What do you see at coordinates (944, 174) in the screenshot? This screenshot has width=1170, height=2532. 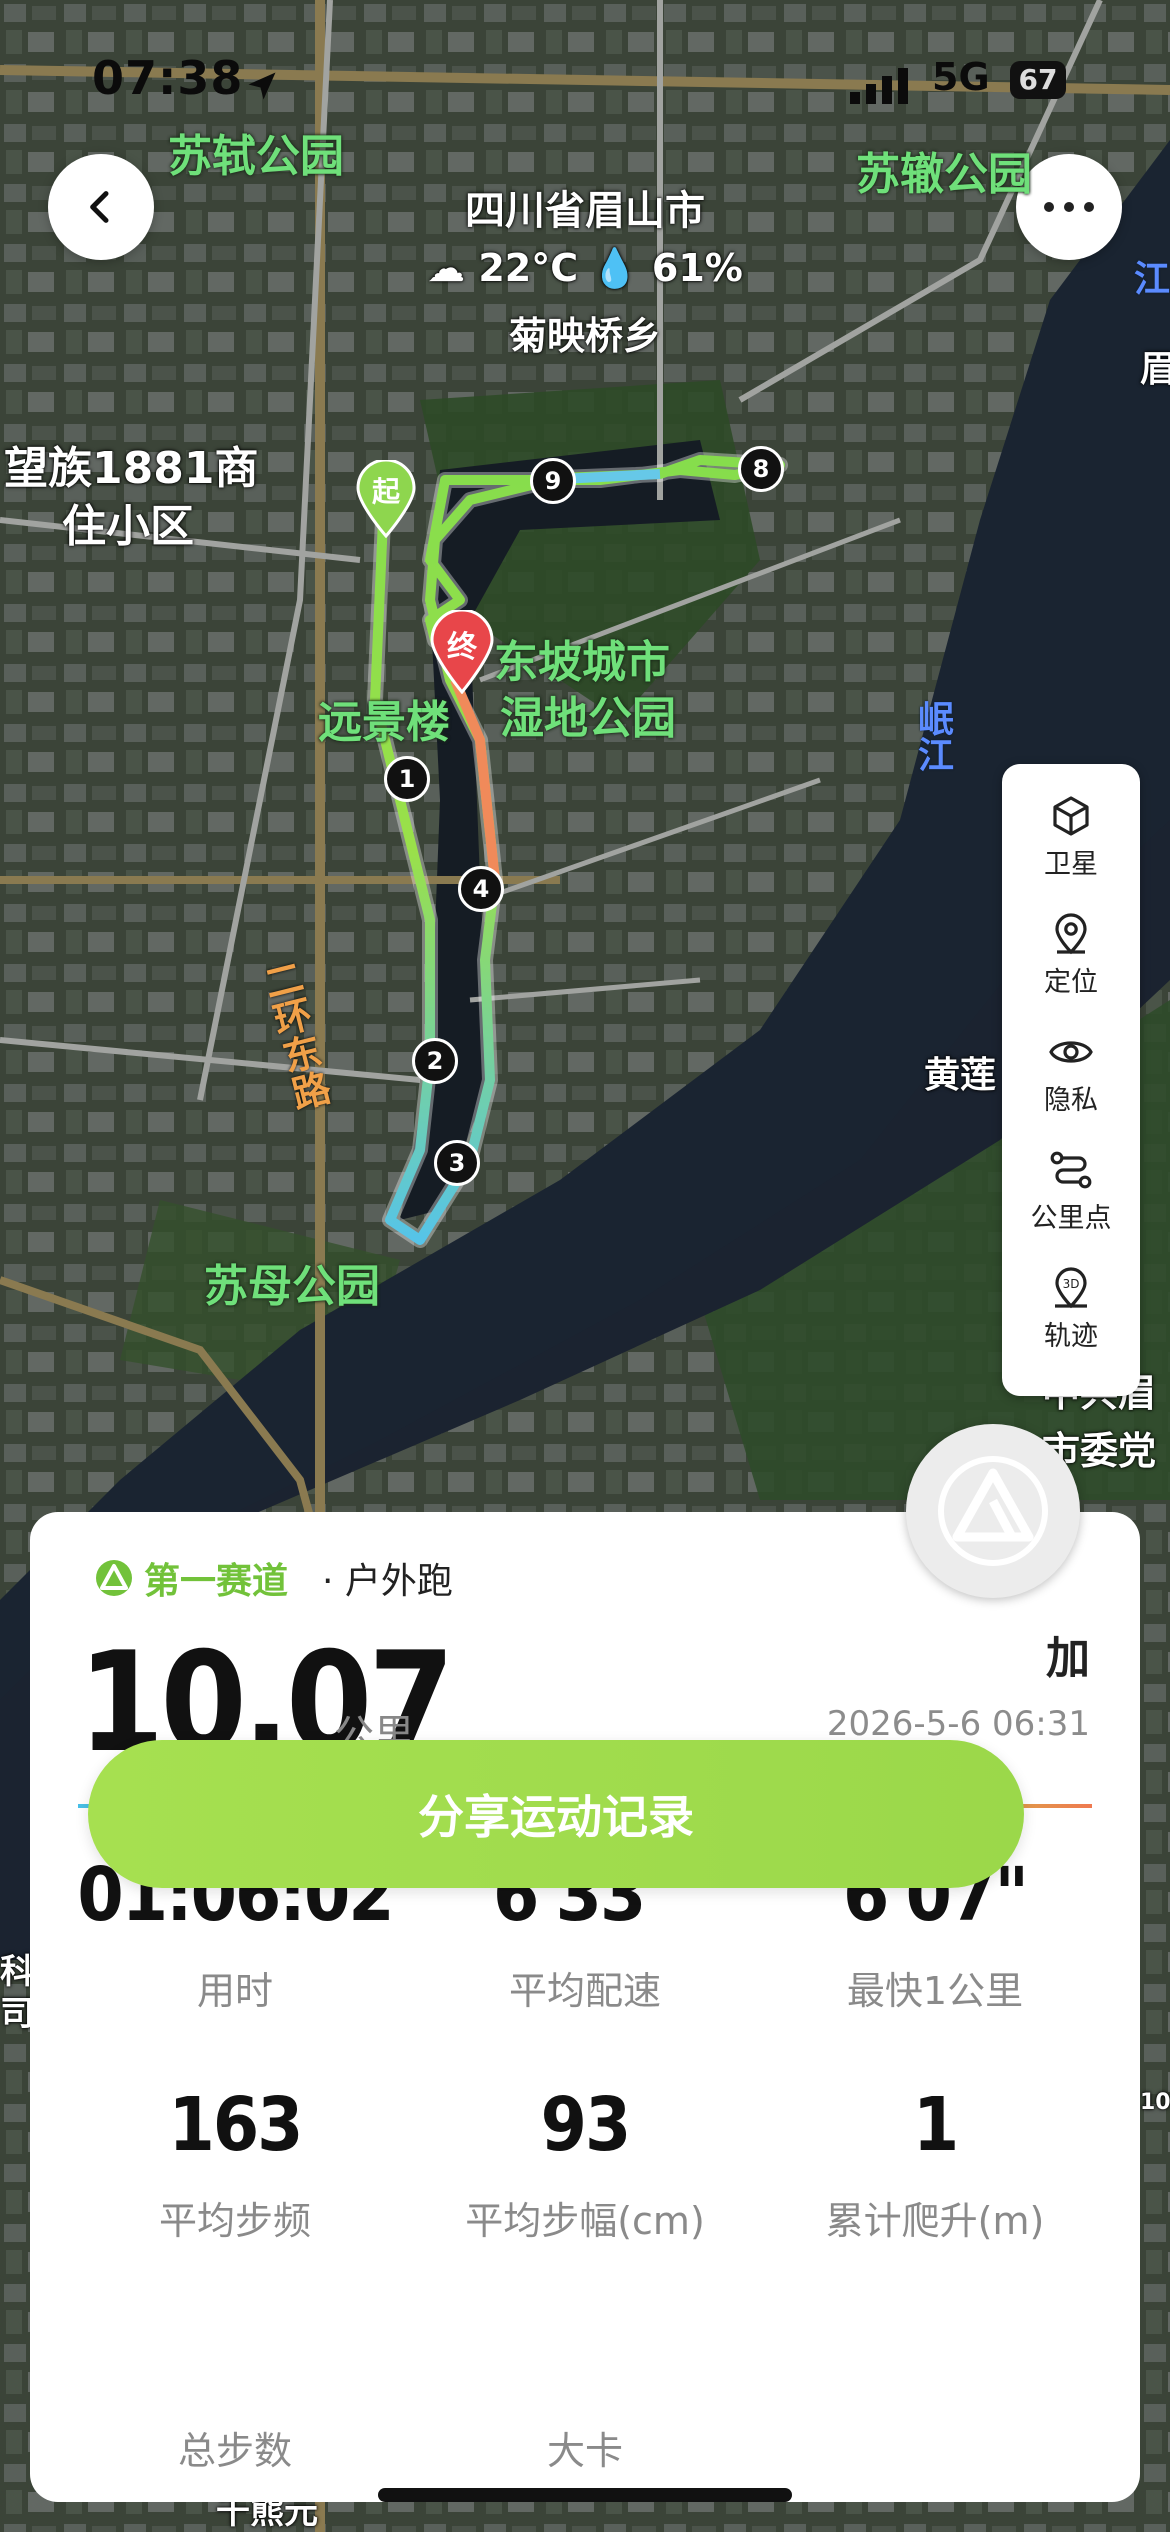 I see `map-label-park-suche: 苏辙公园` at bounding box center [944, 174].